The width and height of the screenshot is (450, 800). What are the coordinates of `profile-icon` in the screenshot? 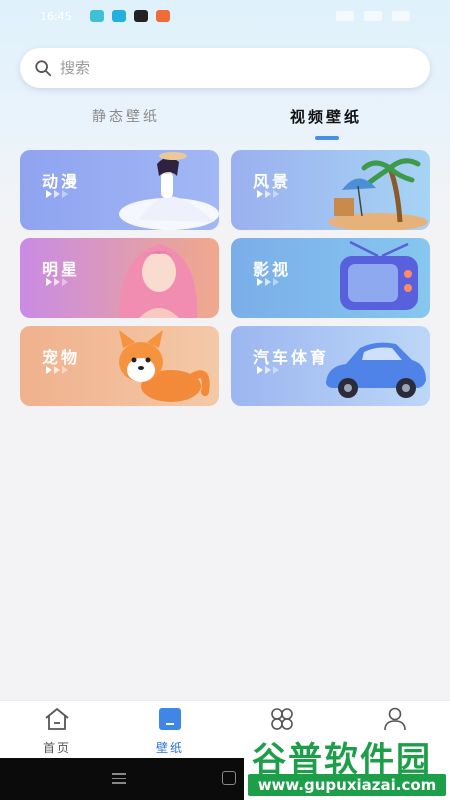 It's located at (395, 719).